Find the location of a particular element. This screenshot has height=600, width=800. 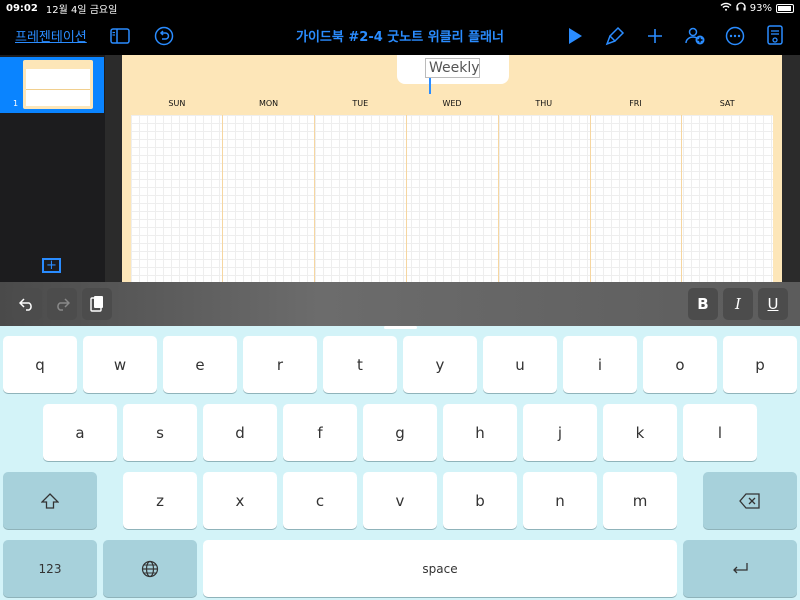

paste-icon is located at coordinates (97, 304).